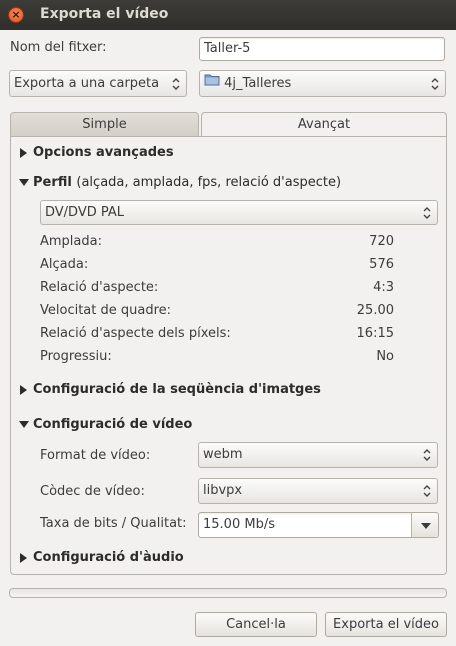  What do you see at coordinates (383, 287) in the screenshot?
I see `prop-aspect-value: 4:3` at bounding box center [383, 287].